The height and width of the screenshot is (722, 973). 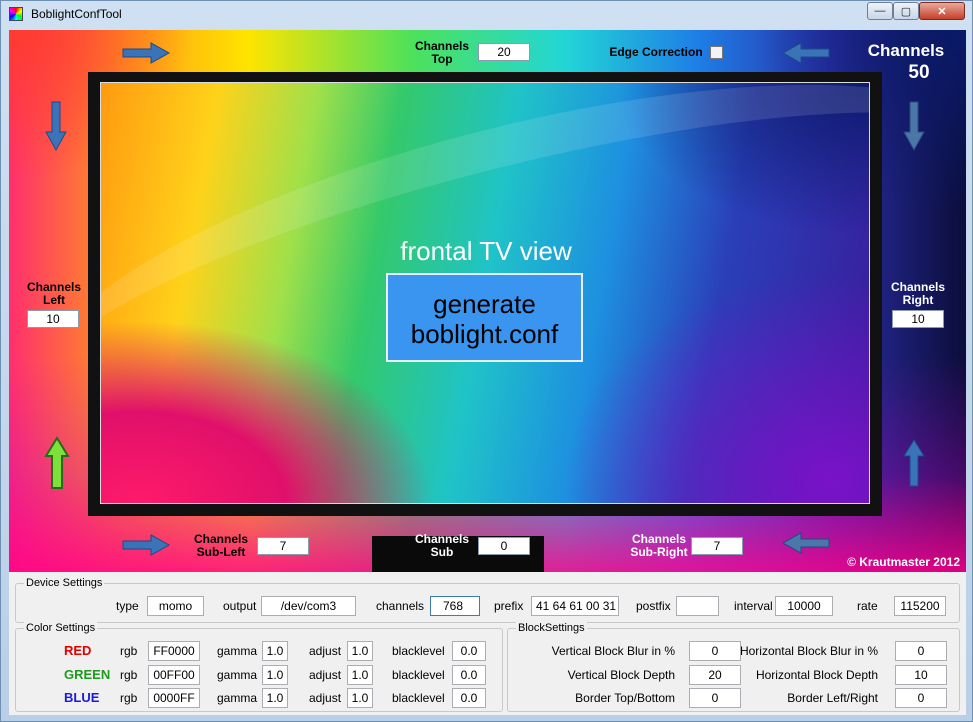 I want to click on copyright-text: © Krautmaster 2012, so click(x=903, y=562).